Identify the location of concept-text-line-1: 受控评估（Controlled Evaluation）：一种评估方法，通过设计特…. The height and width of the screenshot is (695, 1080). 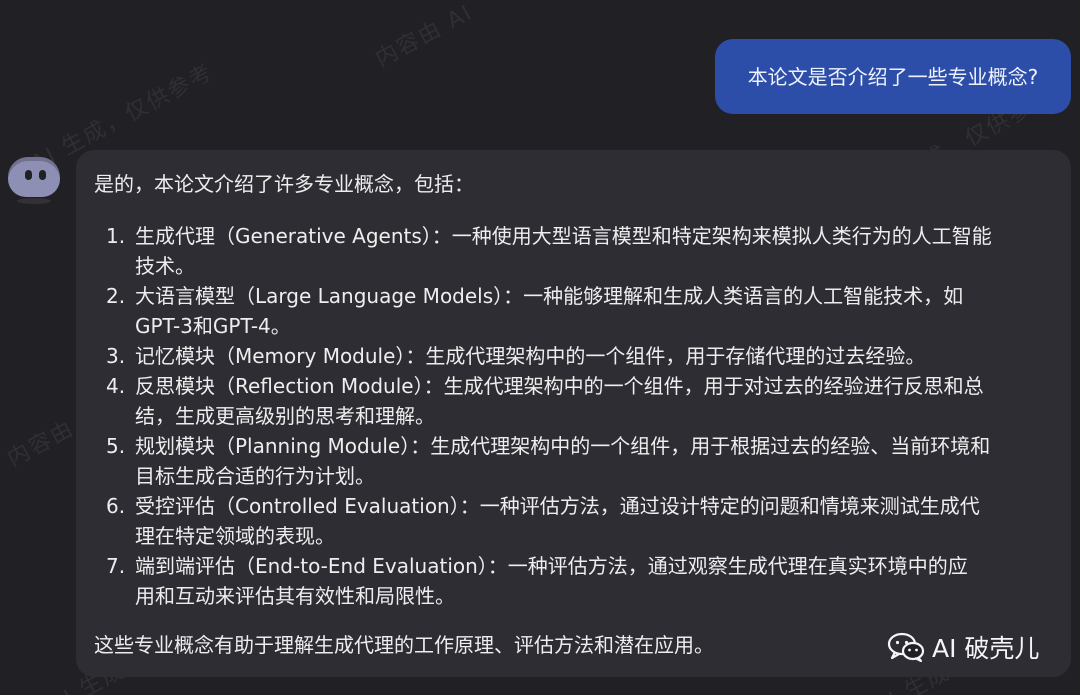
(557, 506).